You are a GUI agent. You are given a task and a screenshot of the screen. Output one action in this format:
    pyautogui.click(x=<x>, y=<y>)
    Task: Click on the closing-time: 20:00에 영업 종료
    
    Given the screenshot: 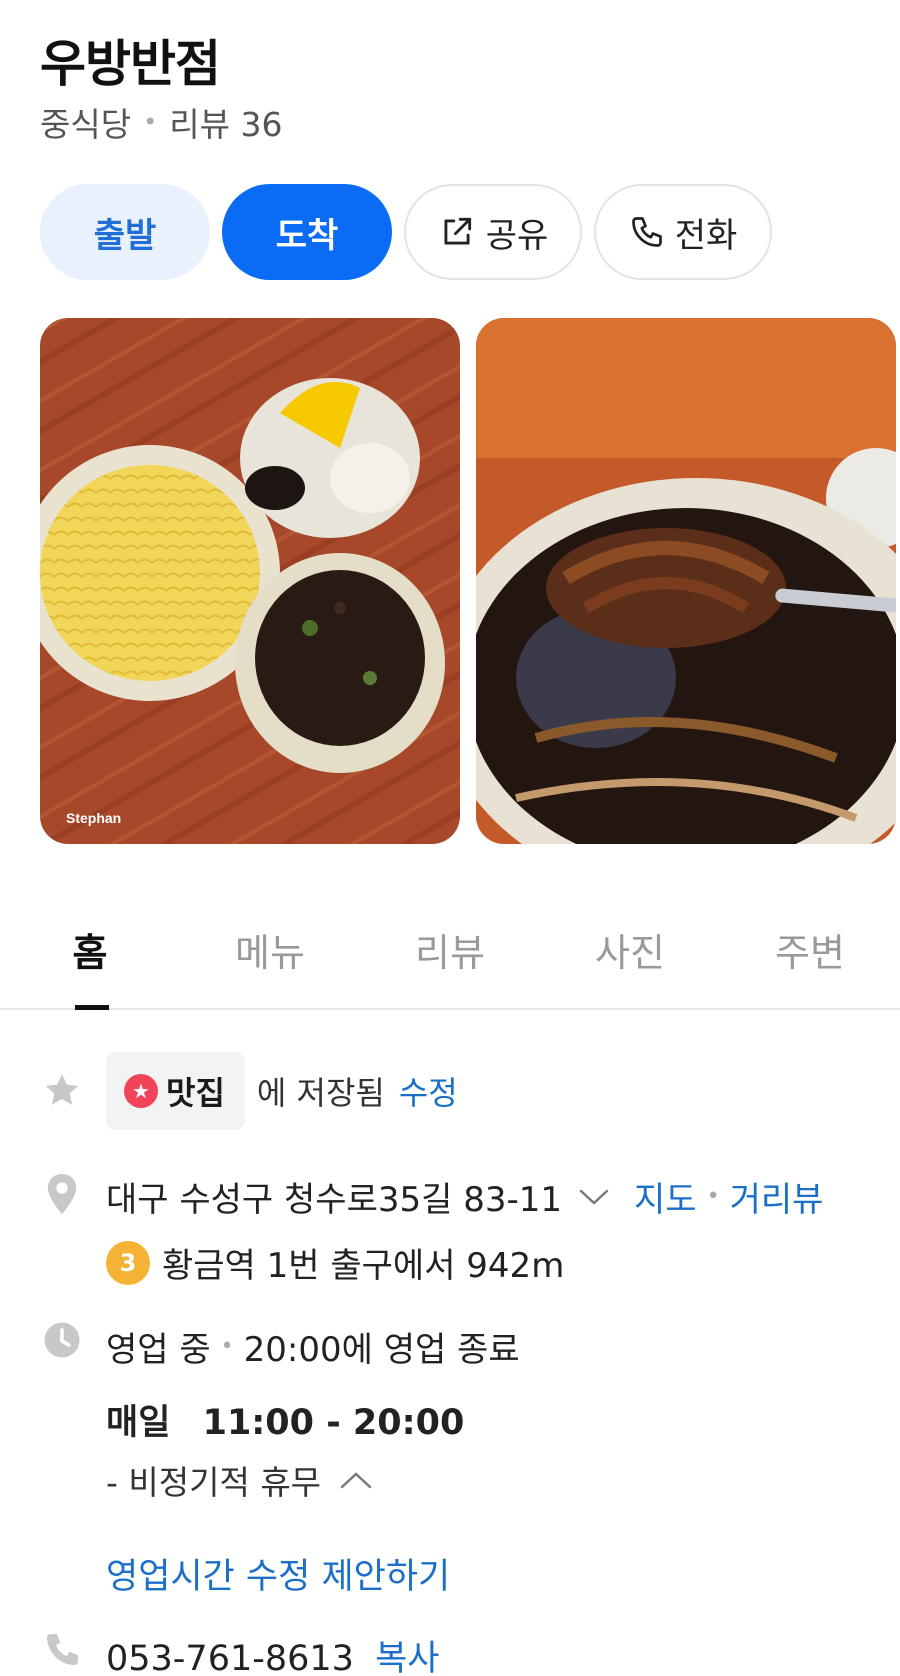 What is the action you would take?
    pyautogui.click(x=381, y=1350)
    